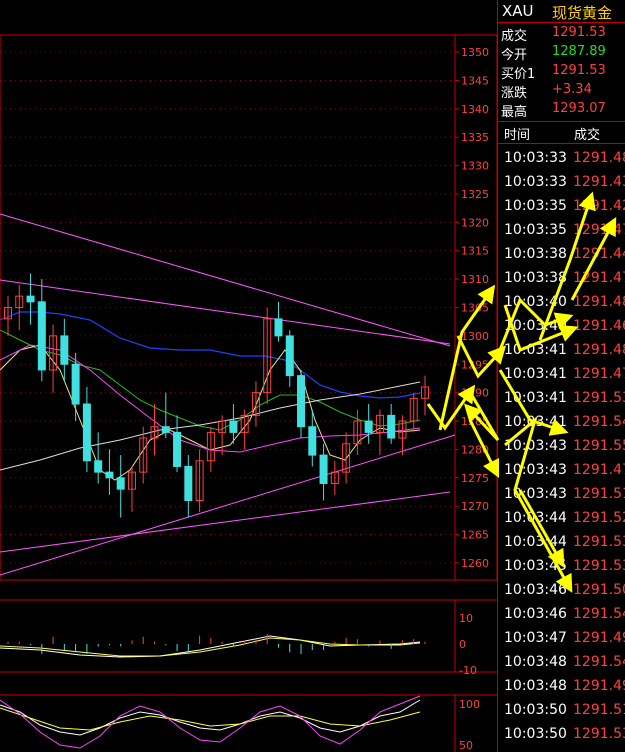 The height and width of the screenshot is (752, 625). What do you see at coordinates (535, 662) in the screenshot?
I see `tick-time: 10:03:48` at bounding box center [535, 662].